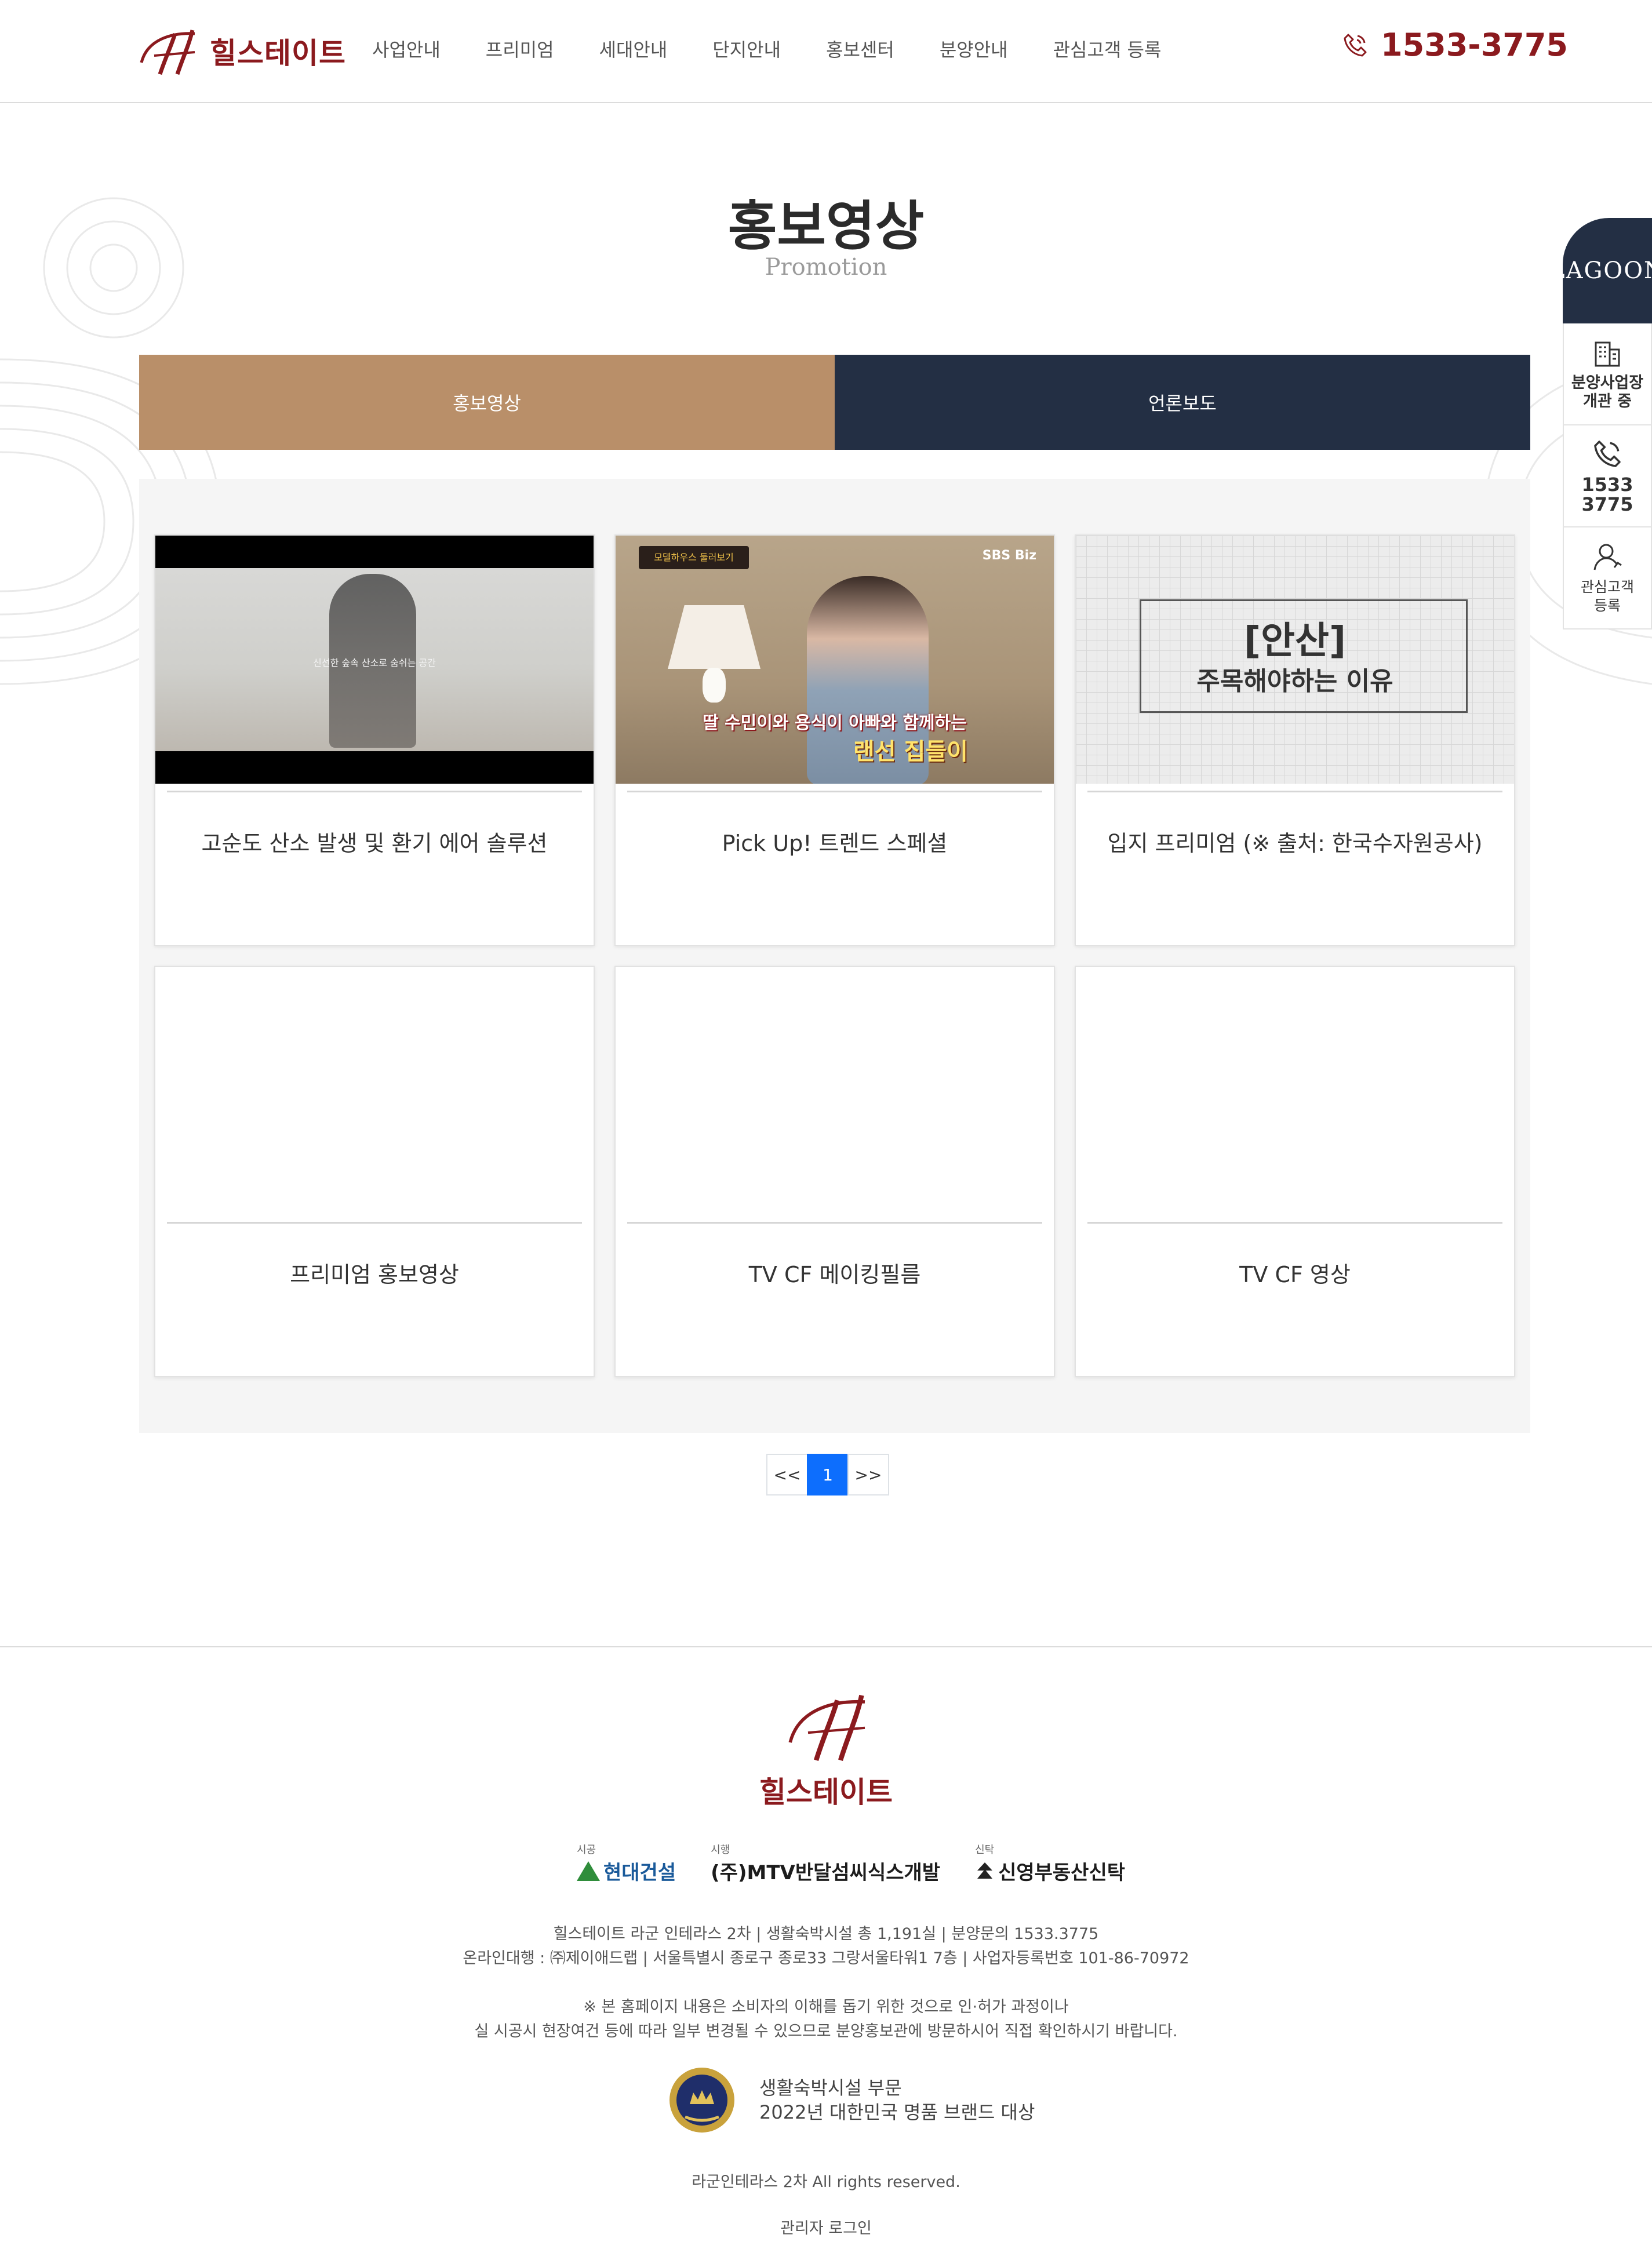  I want to click on lagoon-logo-button: LAGOON, so click(1600, 270).